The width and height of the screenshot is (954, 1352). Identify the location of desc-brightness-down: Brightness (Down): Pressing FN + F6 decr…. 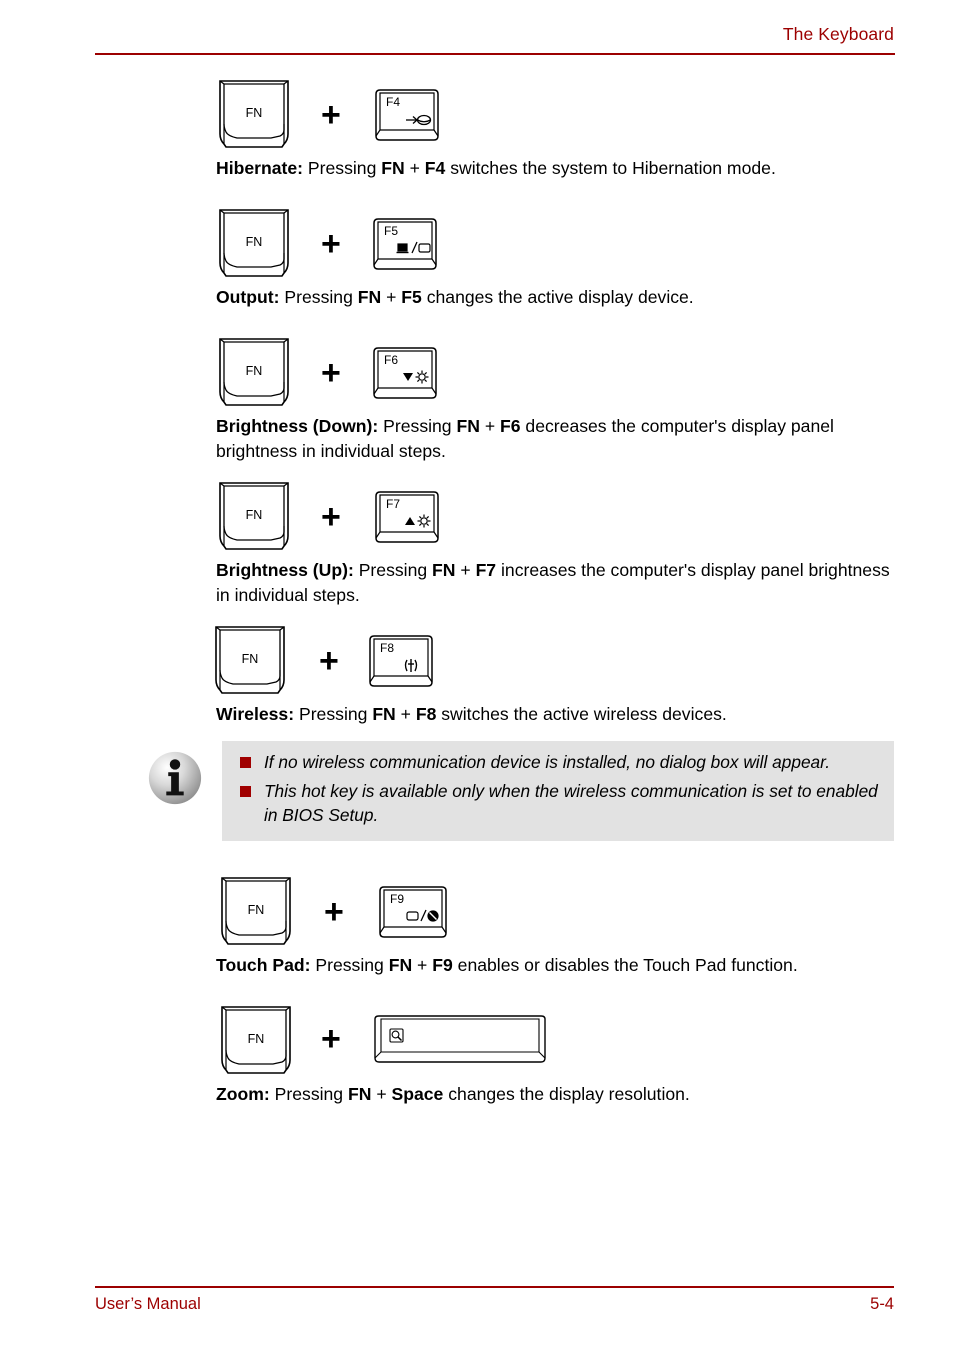
(477, 439).